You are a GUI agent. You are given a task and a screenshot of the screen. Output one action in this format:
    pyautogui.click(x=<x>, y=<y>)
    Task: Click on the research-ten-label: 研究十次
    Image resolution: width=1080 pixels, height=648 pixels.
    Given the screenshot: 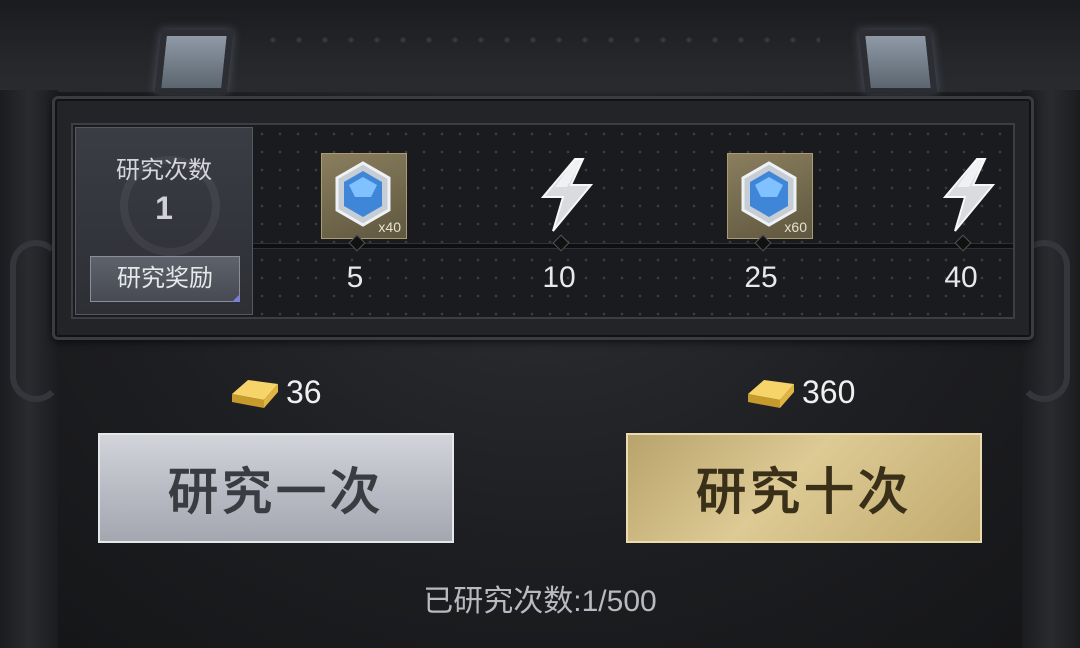 What is the action you would take?
    pyautogui.click(x=804, y=492)
    